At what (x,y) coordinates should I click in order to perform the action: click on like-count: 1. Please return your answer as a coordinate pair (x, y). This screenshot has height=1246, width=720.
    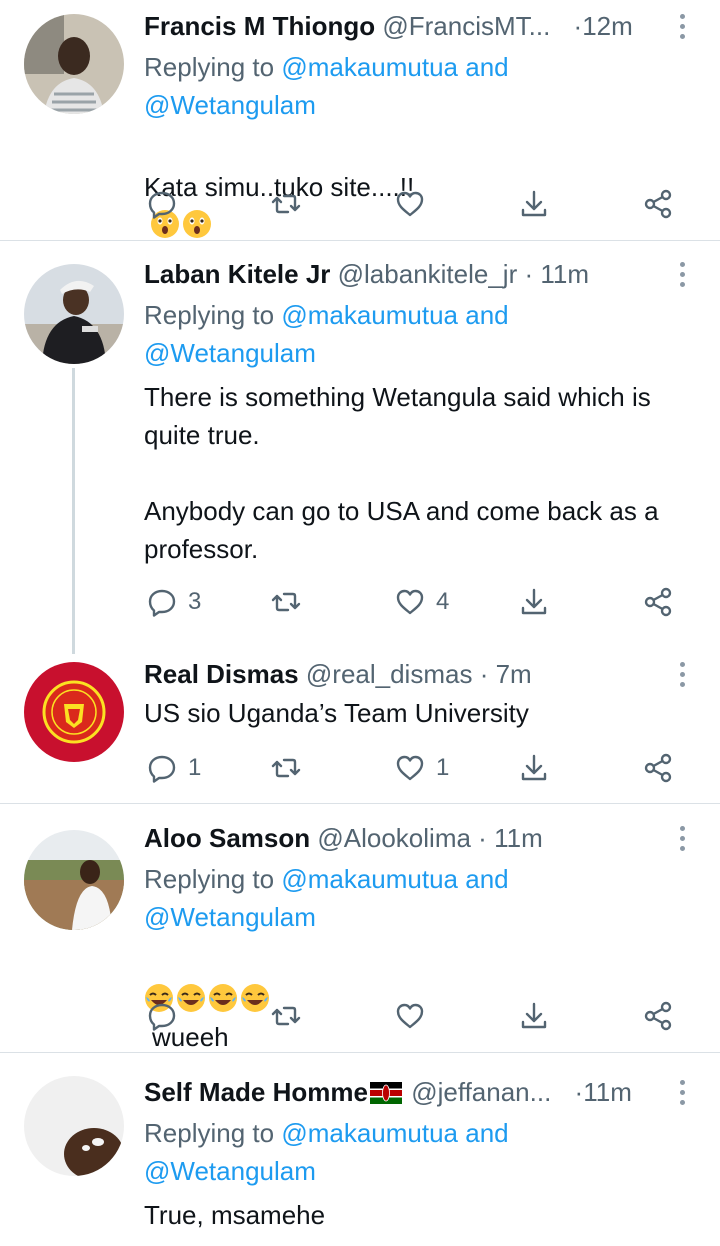
    Looking at the image, I should click on (443, 767).